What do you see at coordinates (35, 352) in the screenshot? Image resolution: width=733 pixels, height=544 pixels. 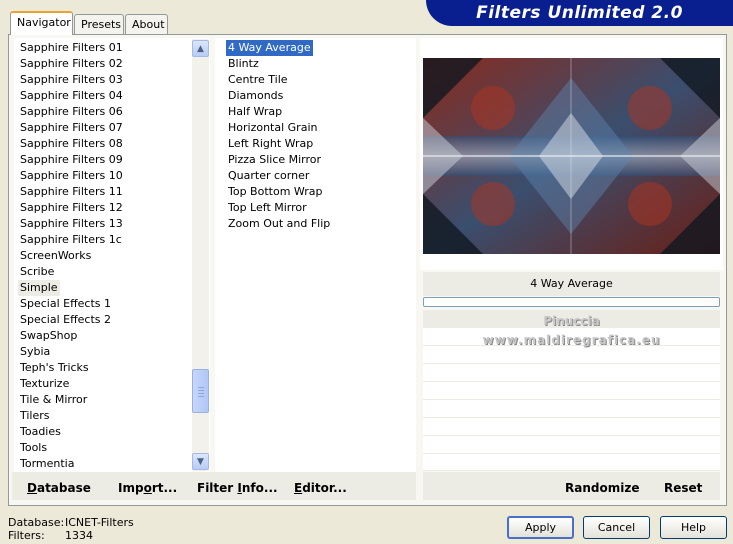 I see `category-item: Sybia` at bounding box center [35, 352].